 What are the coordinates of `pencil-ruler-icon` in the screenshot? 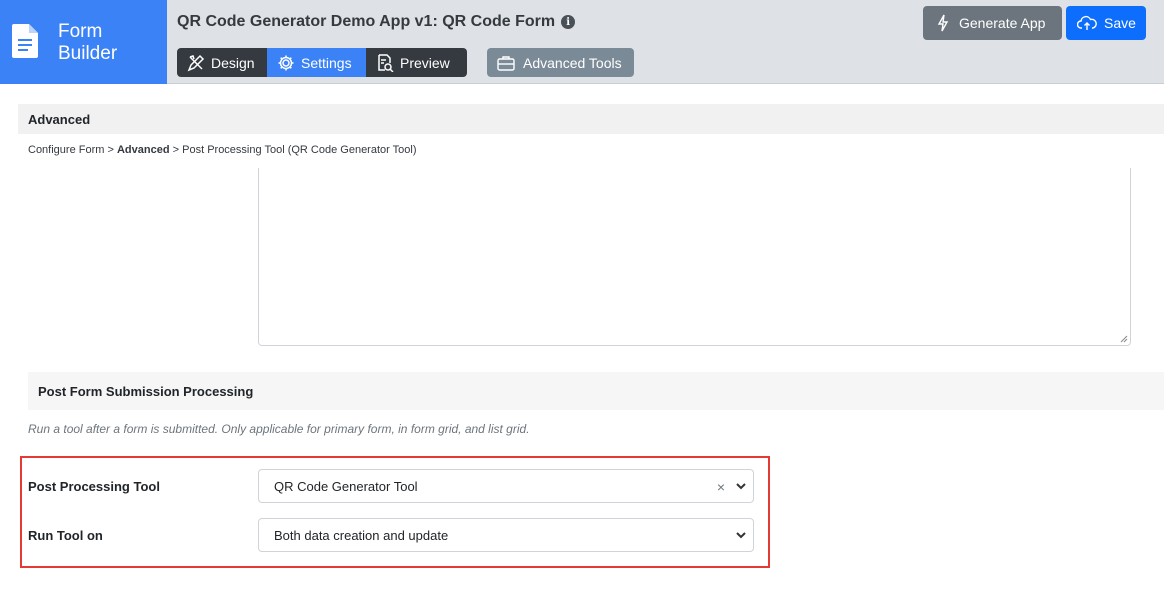 It's located at (196, 62).